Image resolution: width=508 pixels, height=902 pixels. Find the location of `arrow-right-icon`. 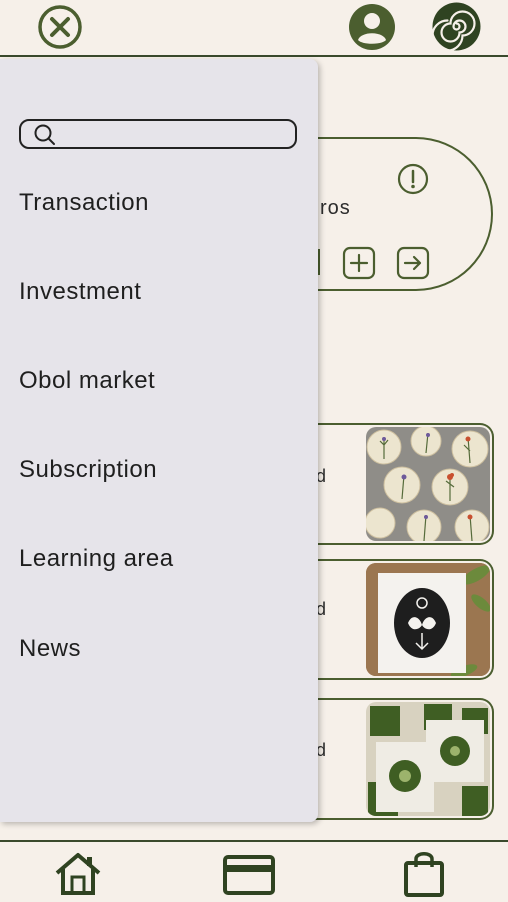

arrow-right-icon is located at coordinates (413, 263).